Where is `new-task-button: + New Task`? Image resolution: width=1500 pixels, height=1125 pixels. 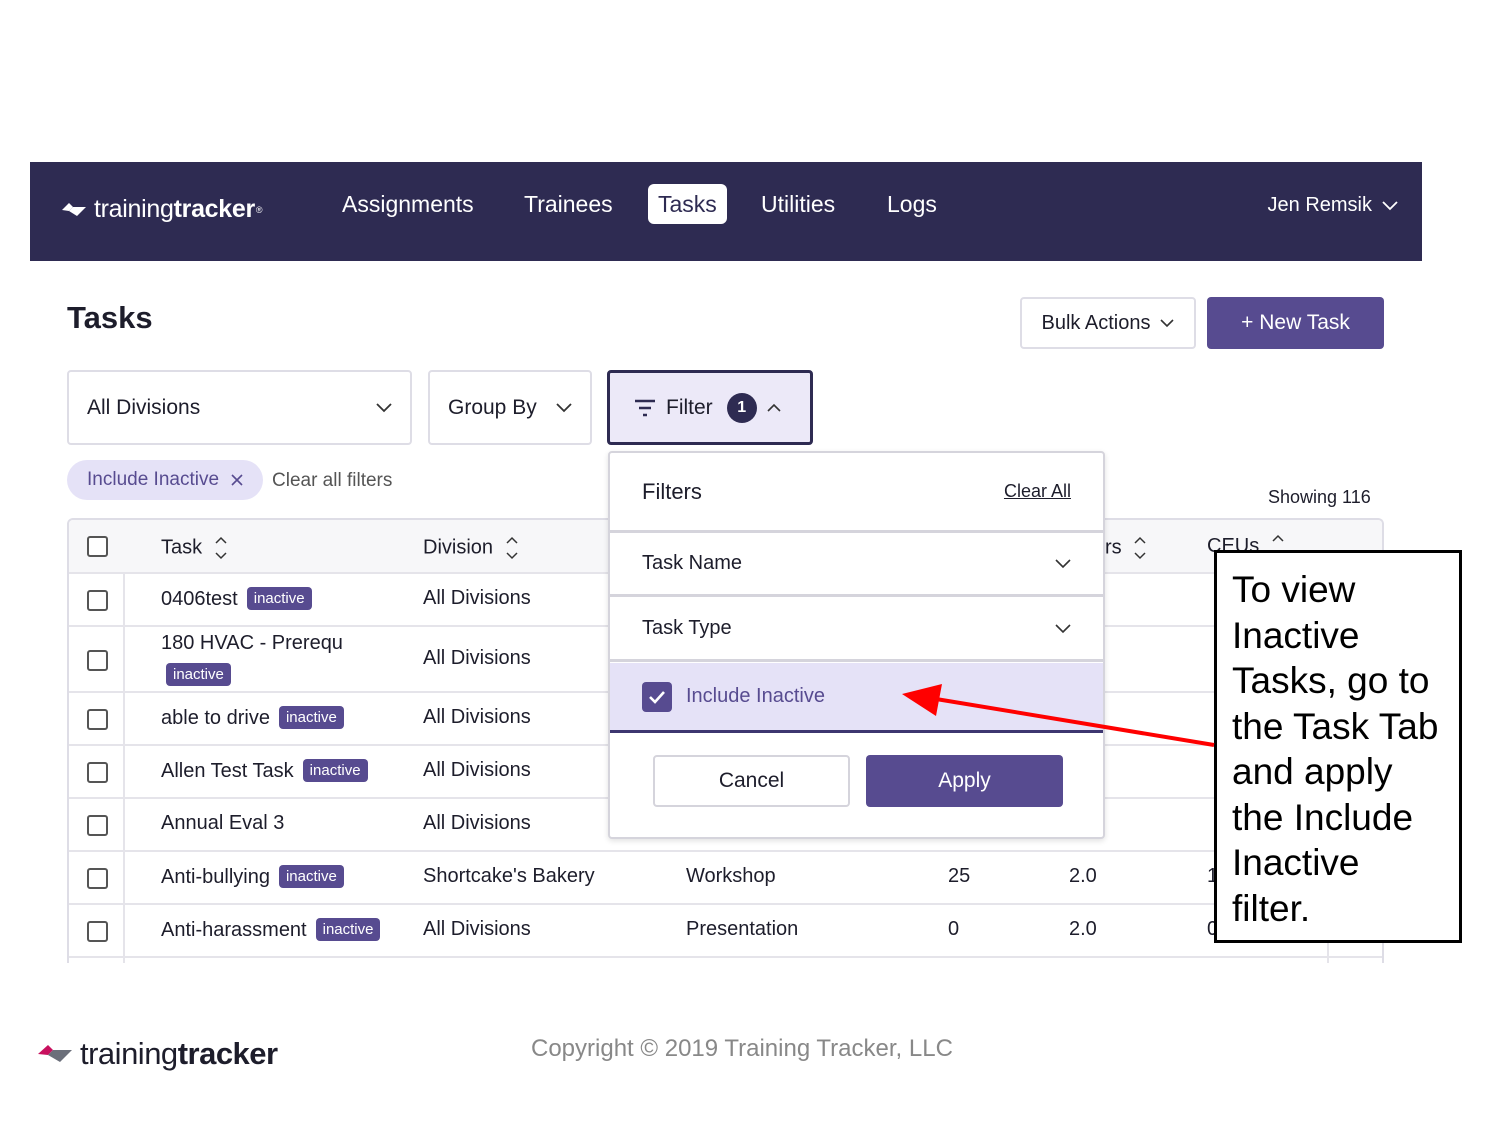 new-task-button: + New Task is located at coordinates (1295, 323).